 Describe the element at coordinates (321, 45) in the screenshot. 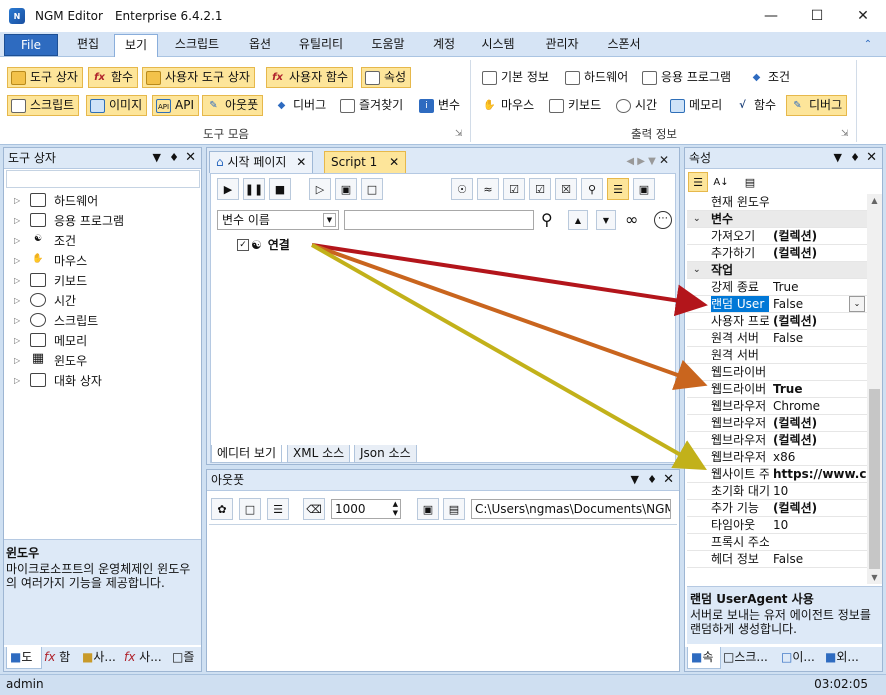

I see `menu-utility: 유틸리티` at that location.